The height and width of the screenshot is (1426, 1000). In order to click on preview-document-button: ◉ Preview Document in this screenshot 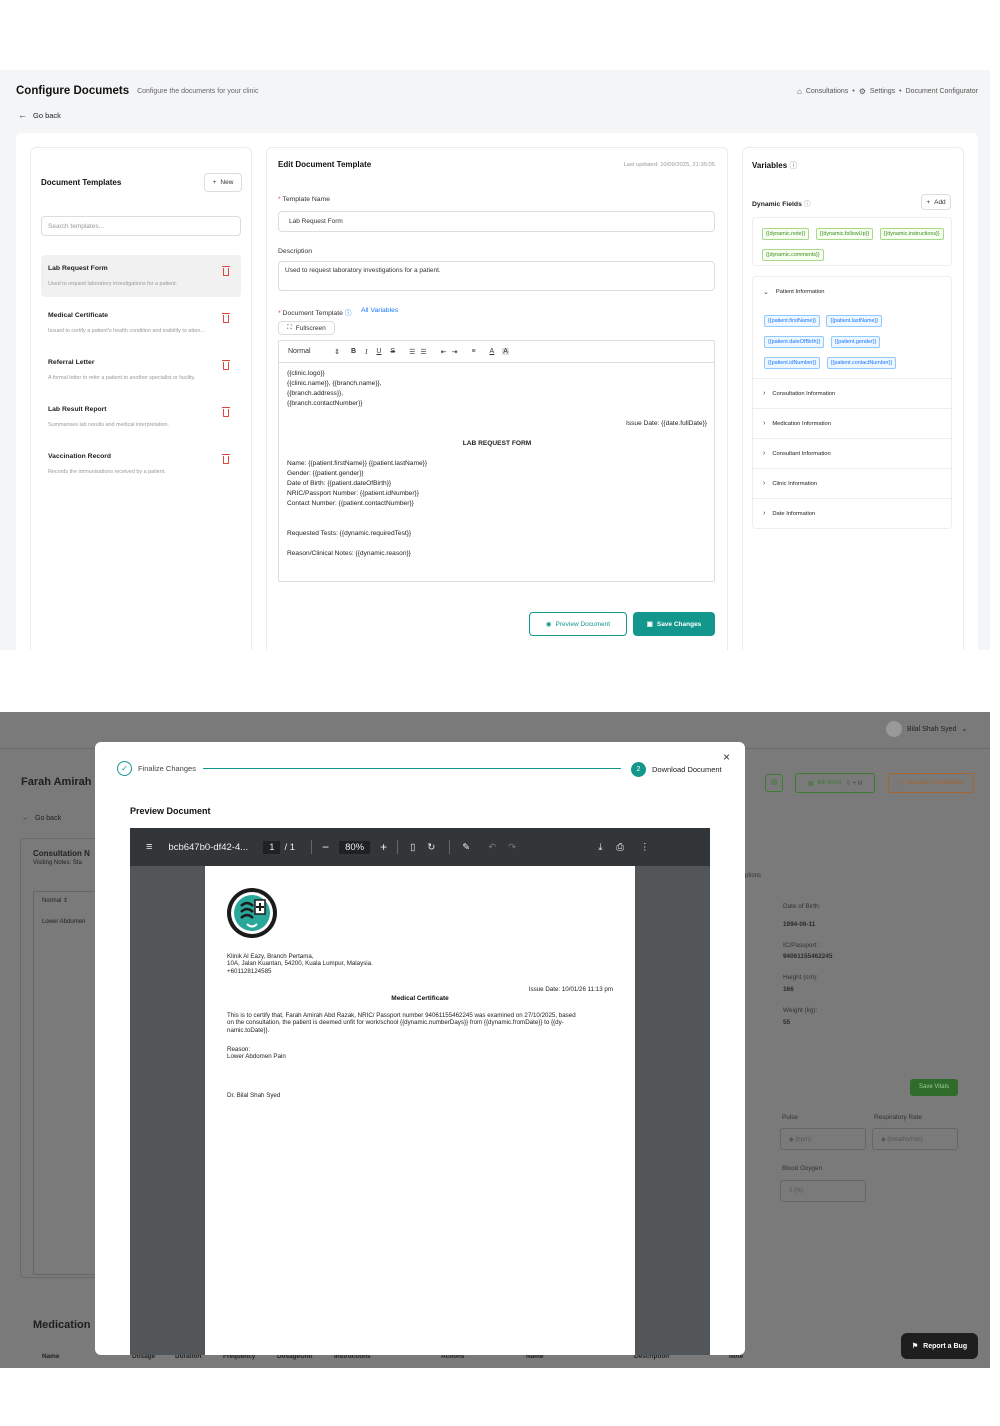, I will do `click(578, 624)`.